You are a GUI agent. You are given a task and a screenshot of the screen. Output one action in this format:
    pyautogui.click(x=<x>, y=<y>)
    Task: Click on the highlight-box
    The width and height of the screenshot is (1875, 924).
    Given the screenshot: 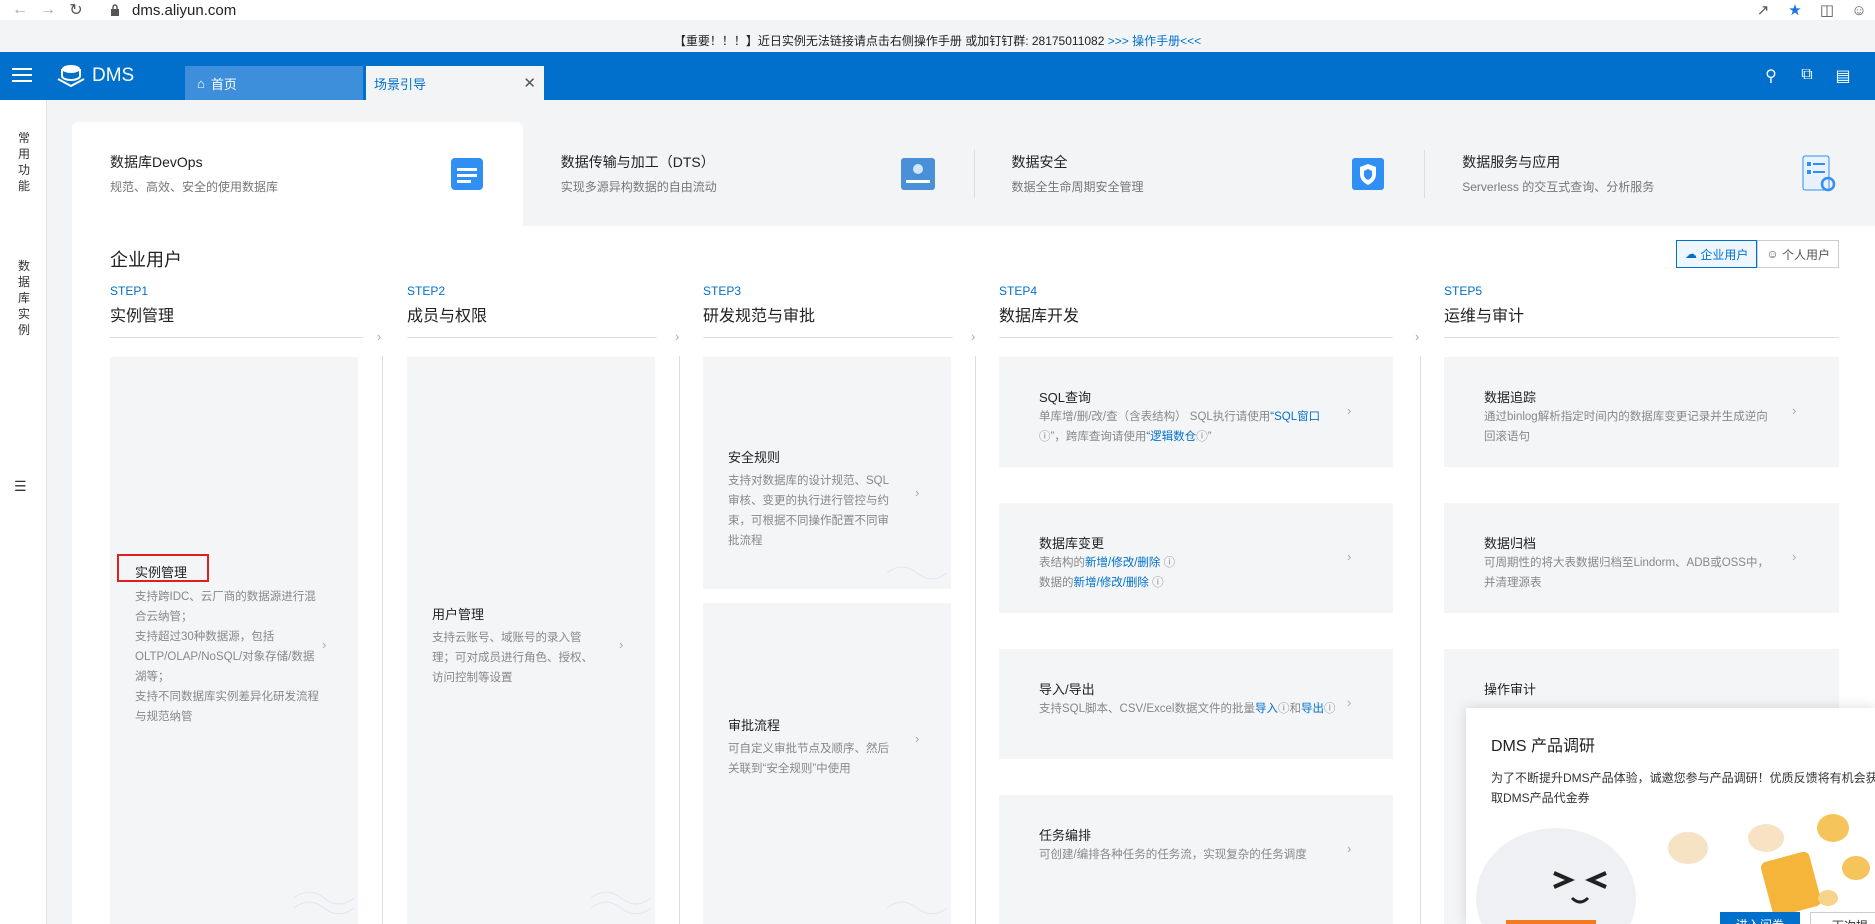 What is the action you would take?
    pyautogui.click(x=163, y=568)
    